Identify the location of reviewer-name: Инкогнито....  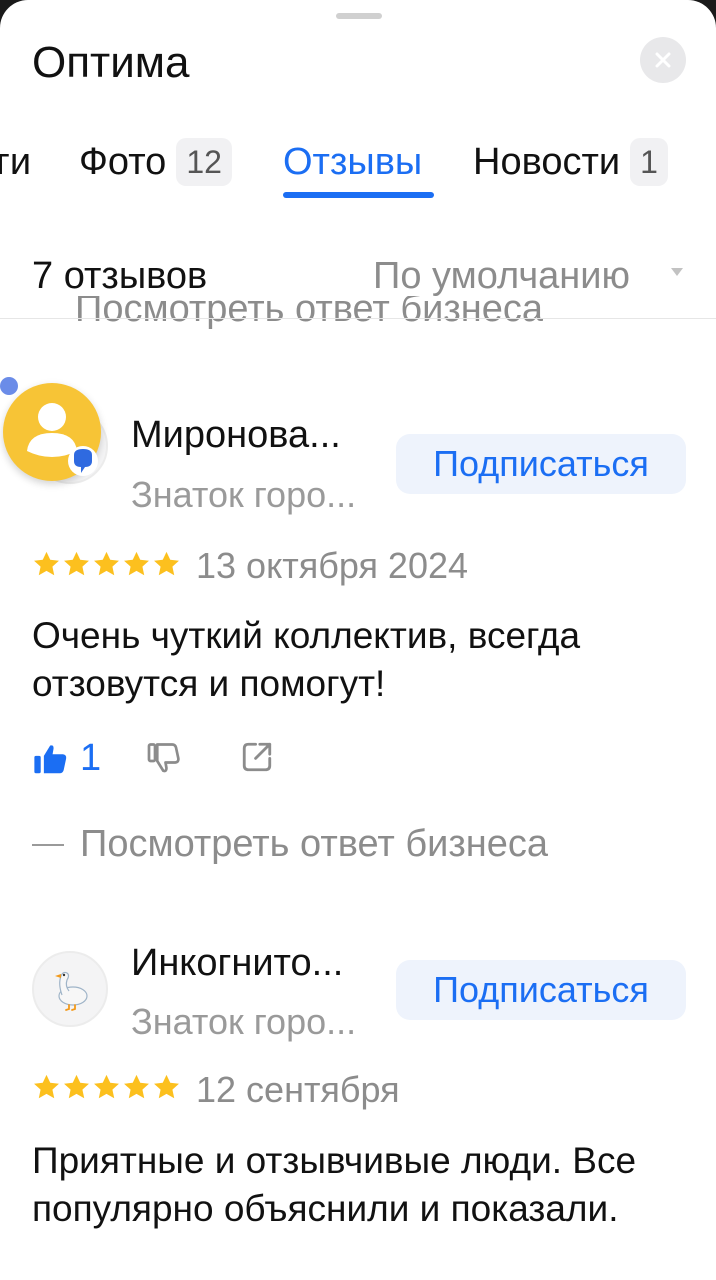
(237, 963).